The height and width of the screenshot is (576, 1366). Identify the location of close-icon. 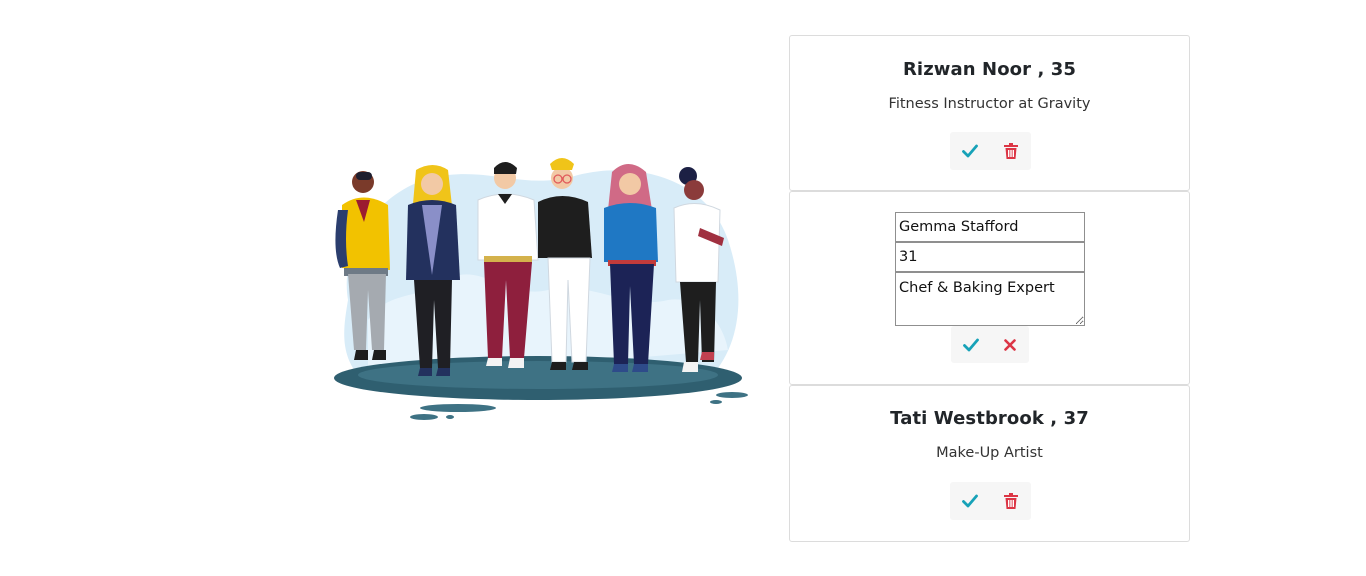
(1009, 344).